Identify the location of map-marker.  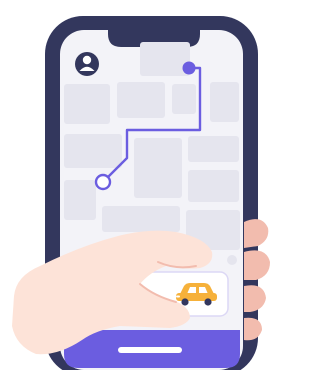
(232, 260).